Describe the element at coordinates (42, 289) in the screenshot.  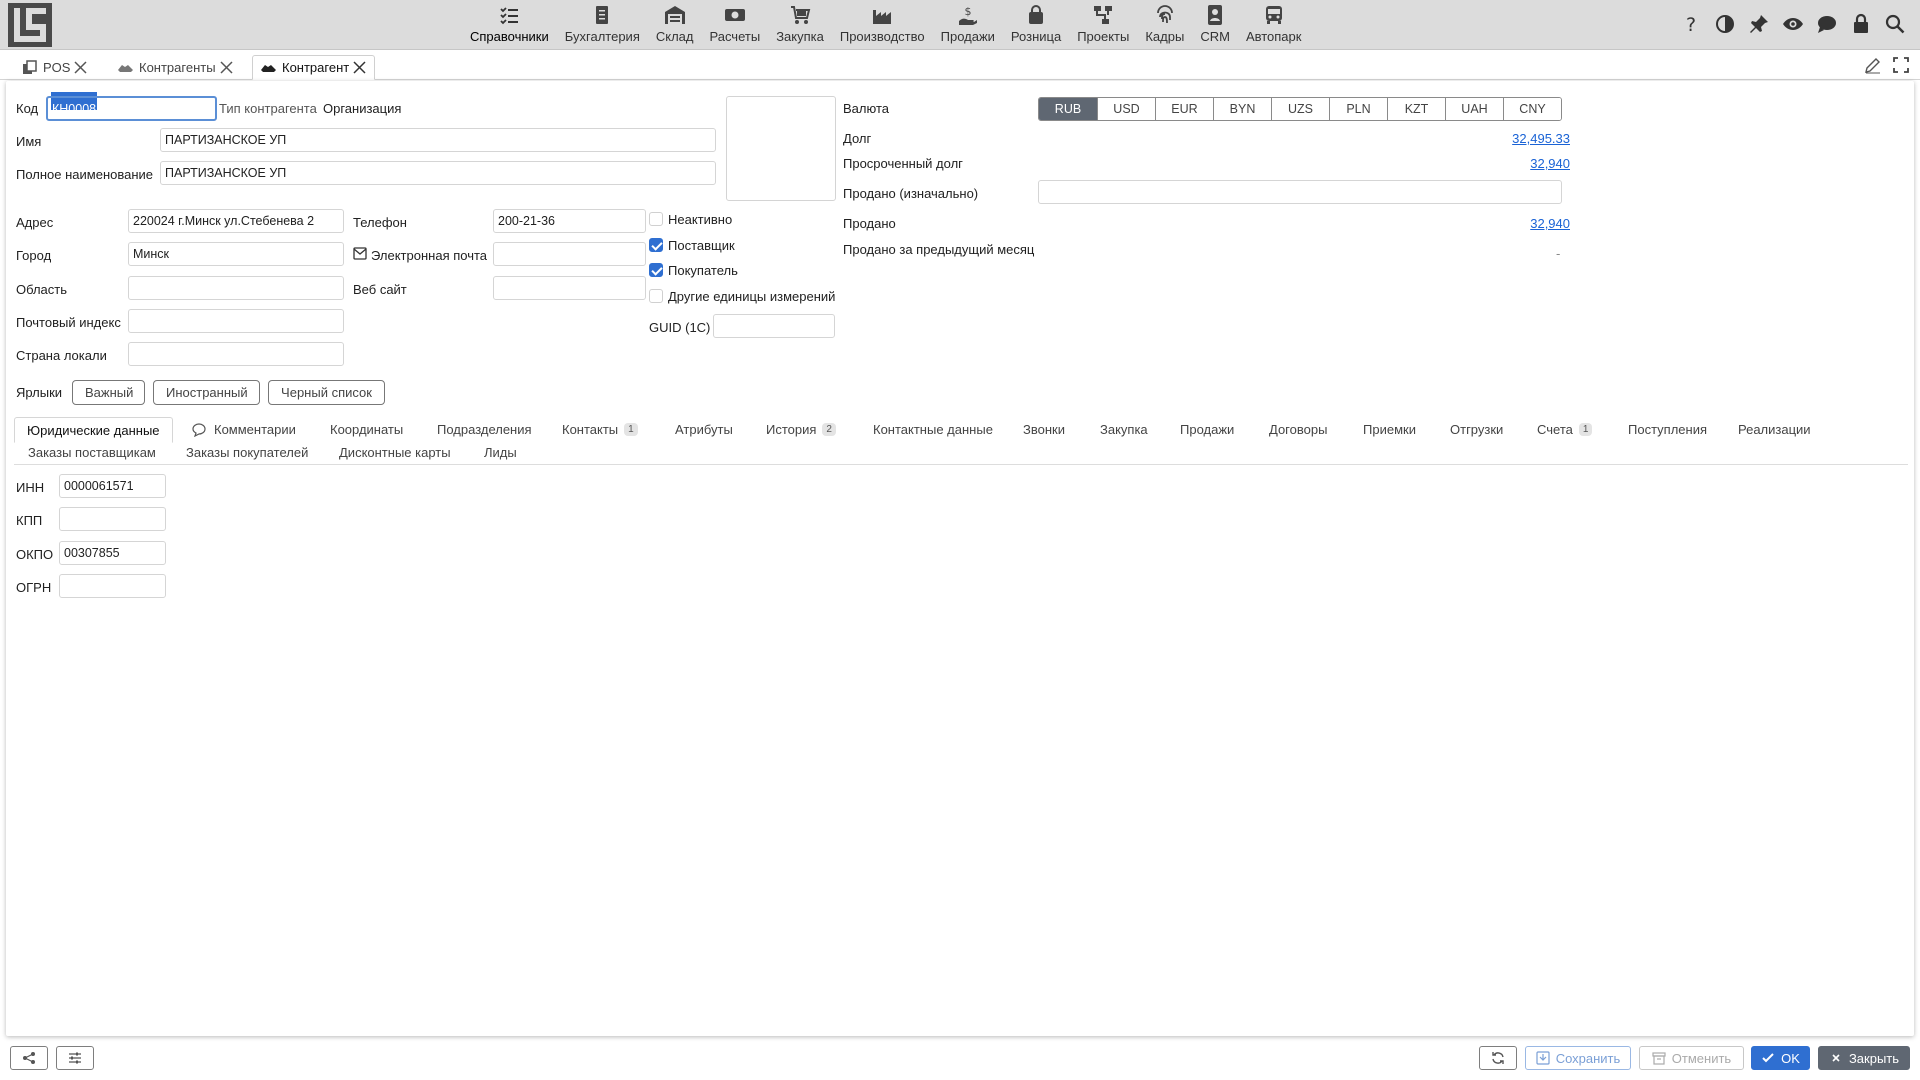
I see `region-label: Область` at that location.